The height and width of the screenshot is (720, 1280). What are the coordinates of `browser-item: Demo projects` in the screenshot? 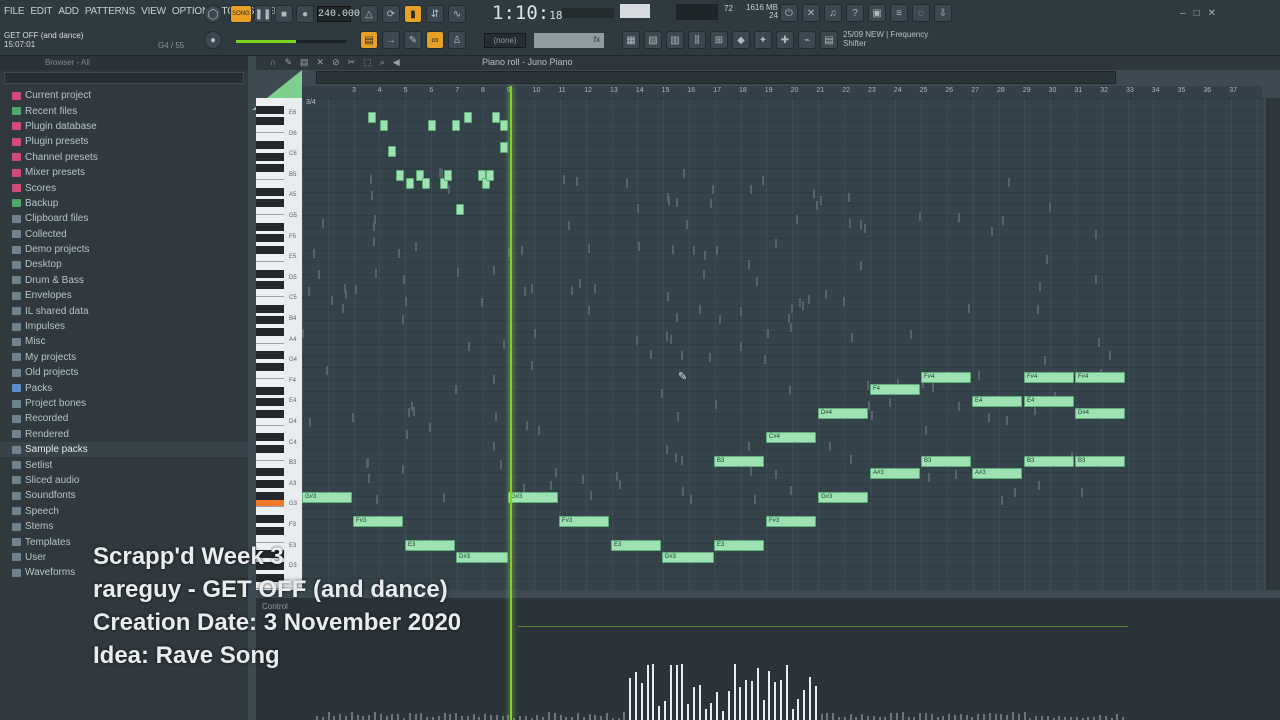 It's located at (124, 249).